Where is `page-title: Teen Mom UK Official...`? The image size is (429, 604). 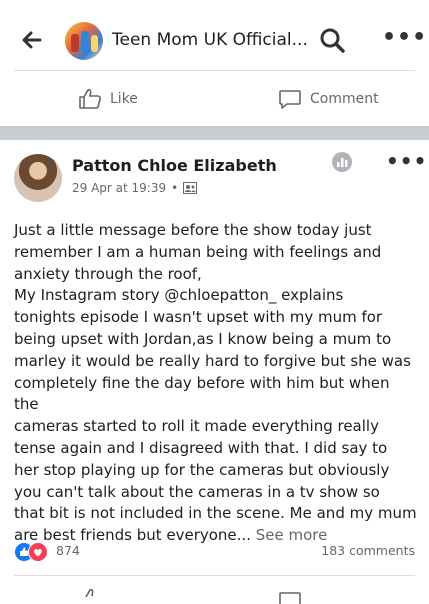
page-title: Teen Mom UK Official... is located at coordinates (210, 40).